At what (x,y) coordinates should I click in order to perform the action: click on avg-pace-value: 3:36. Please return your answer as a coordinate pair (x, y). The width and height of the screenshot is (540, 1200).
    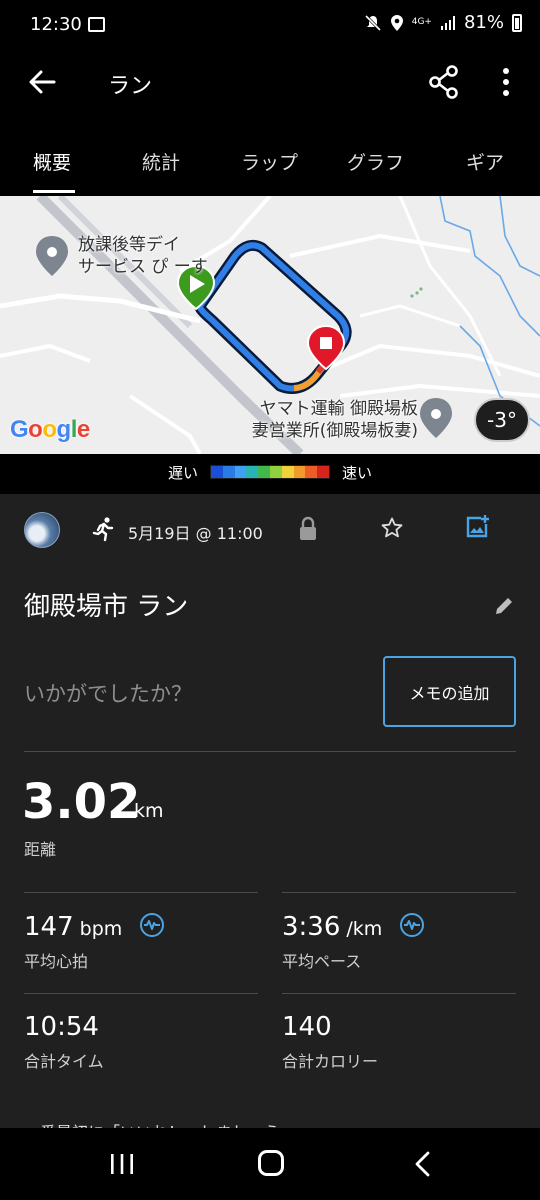
    Looking at the image, I should click on (311, 927).